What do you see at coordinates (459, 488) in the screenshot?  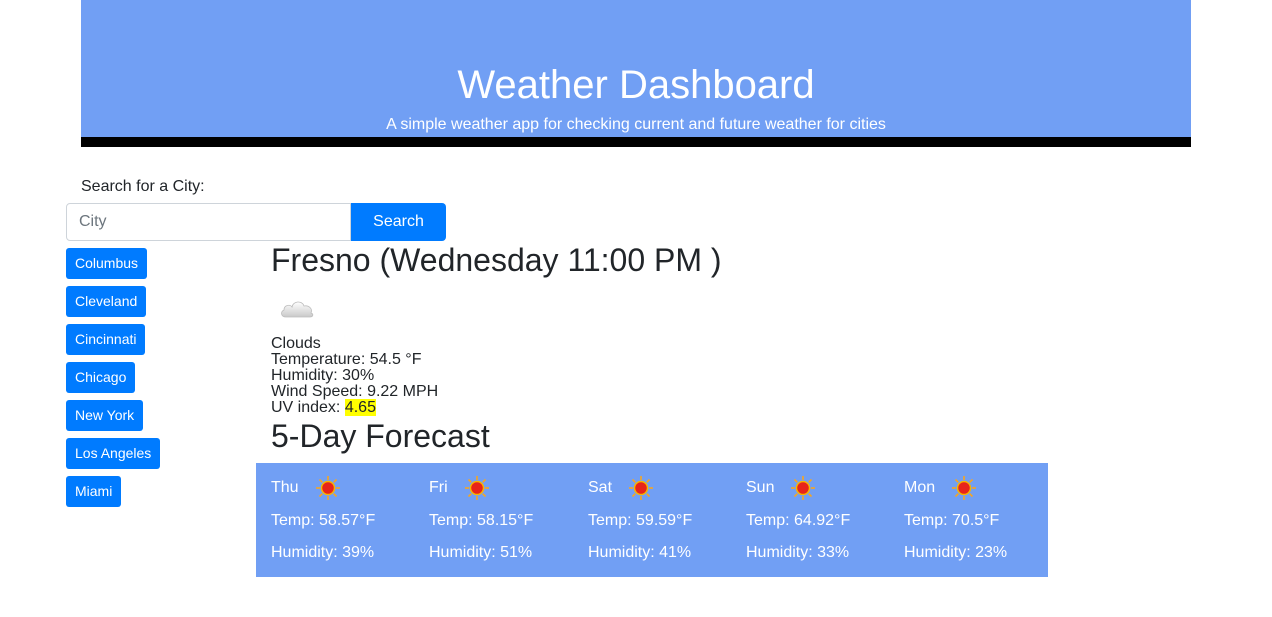 I see `forecast-day-header: Fri` at bounding box center [459, 488].